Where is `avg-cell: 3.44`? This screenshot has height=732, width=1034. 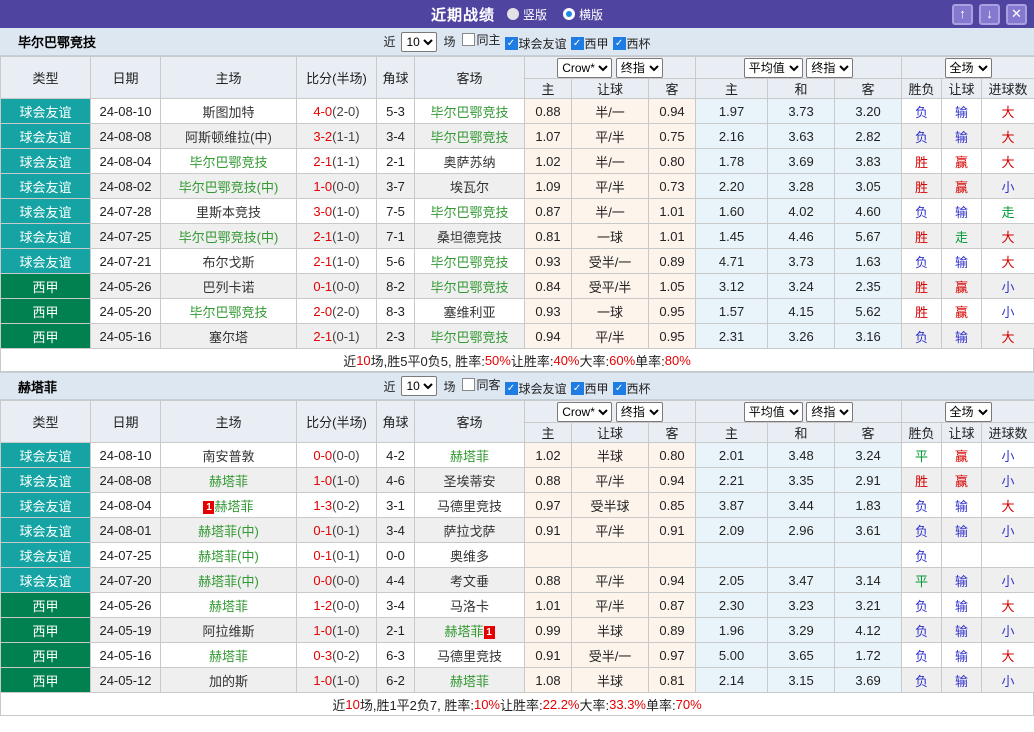 avg-cell: 3.44 is located at coordinates (801, 505).